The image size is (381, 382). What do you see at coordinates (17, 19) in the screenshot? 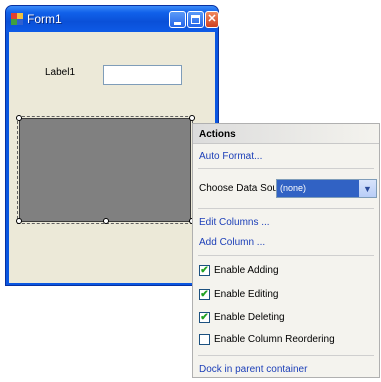
I see `app-icon` at bounding box center [17, 19].